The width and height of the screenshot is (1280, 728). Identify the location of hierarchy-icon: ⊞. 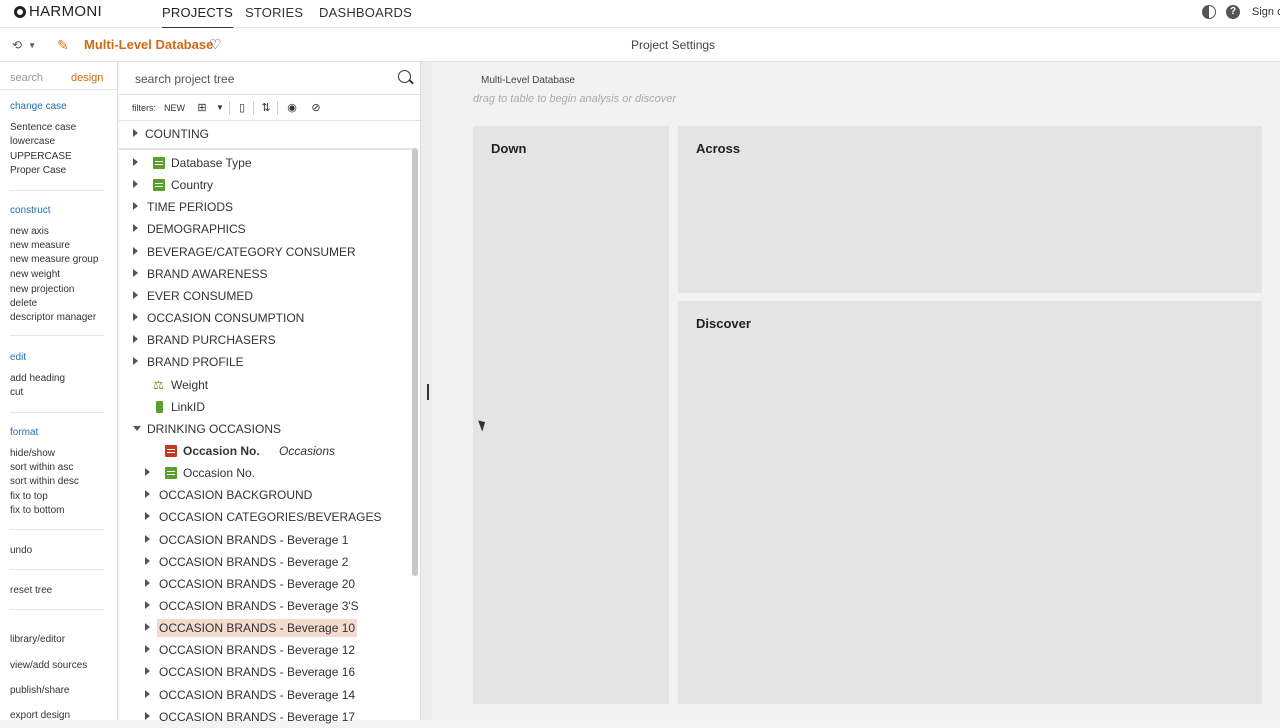
(202, 108).